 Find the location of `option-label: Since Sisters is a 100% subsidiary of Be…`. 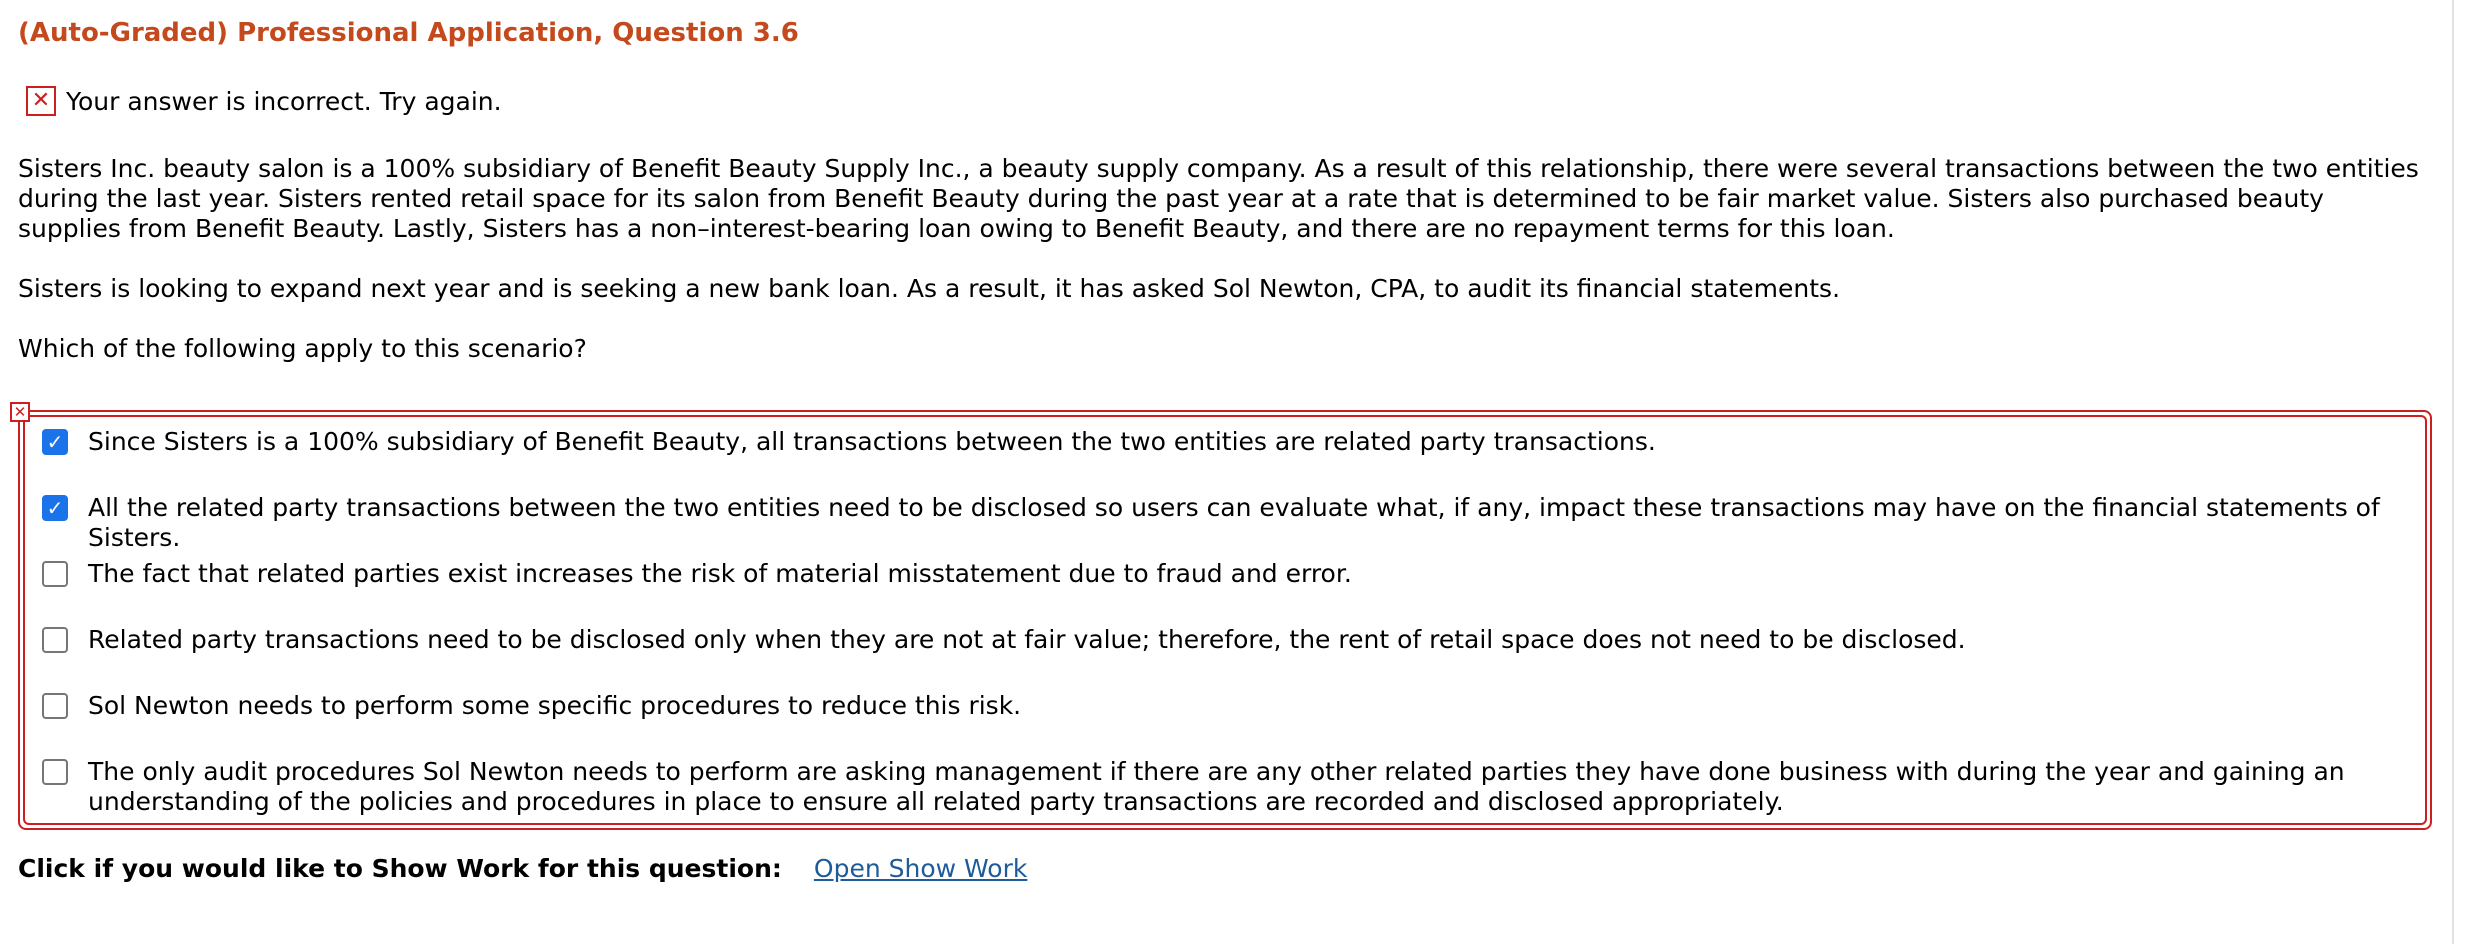

option-label: Since Sisters is a 100% subsidiary of Be… is located at coordinates (872, 441).